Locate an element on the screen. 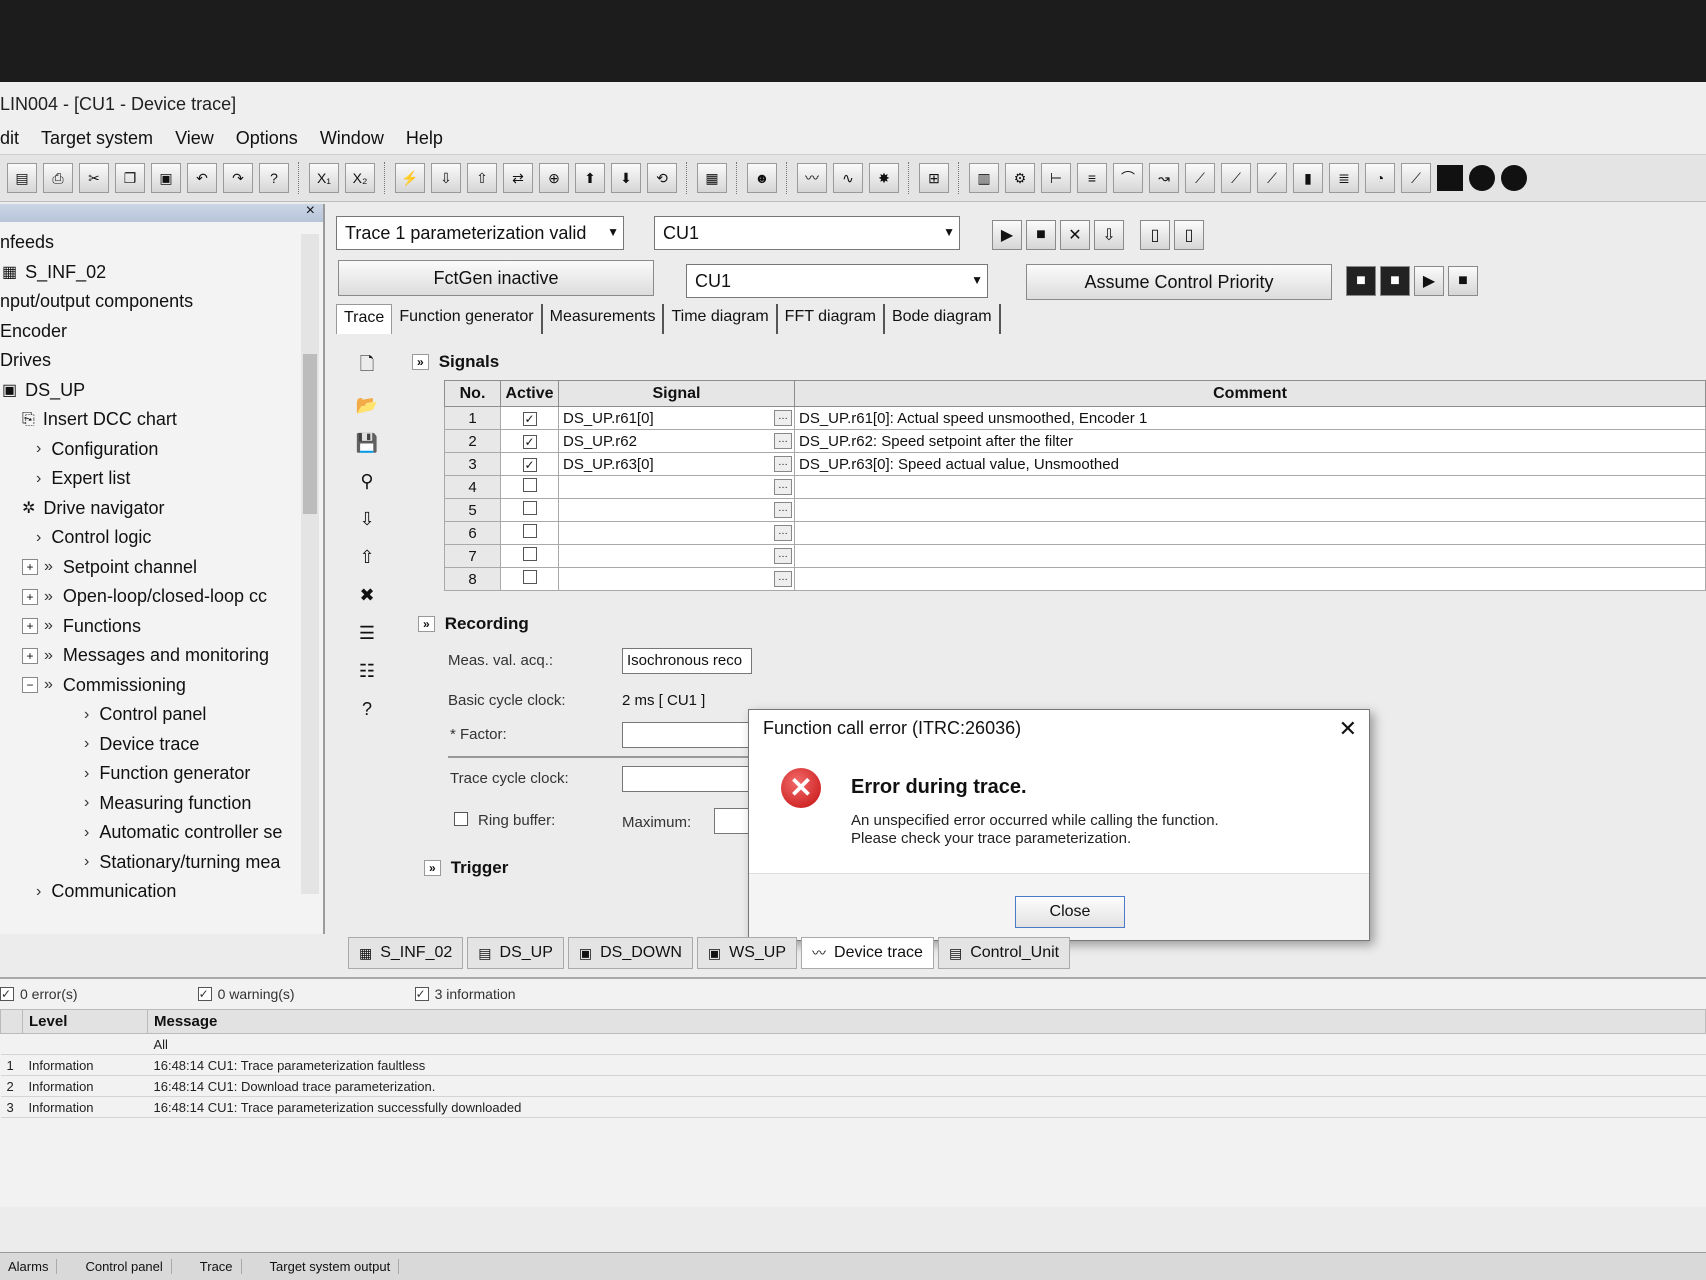 Image resolution: width=1706 pixels, height=1280 pixels. menu-view: View is located at coordinates (194, 138).